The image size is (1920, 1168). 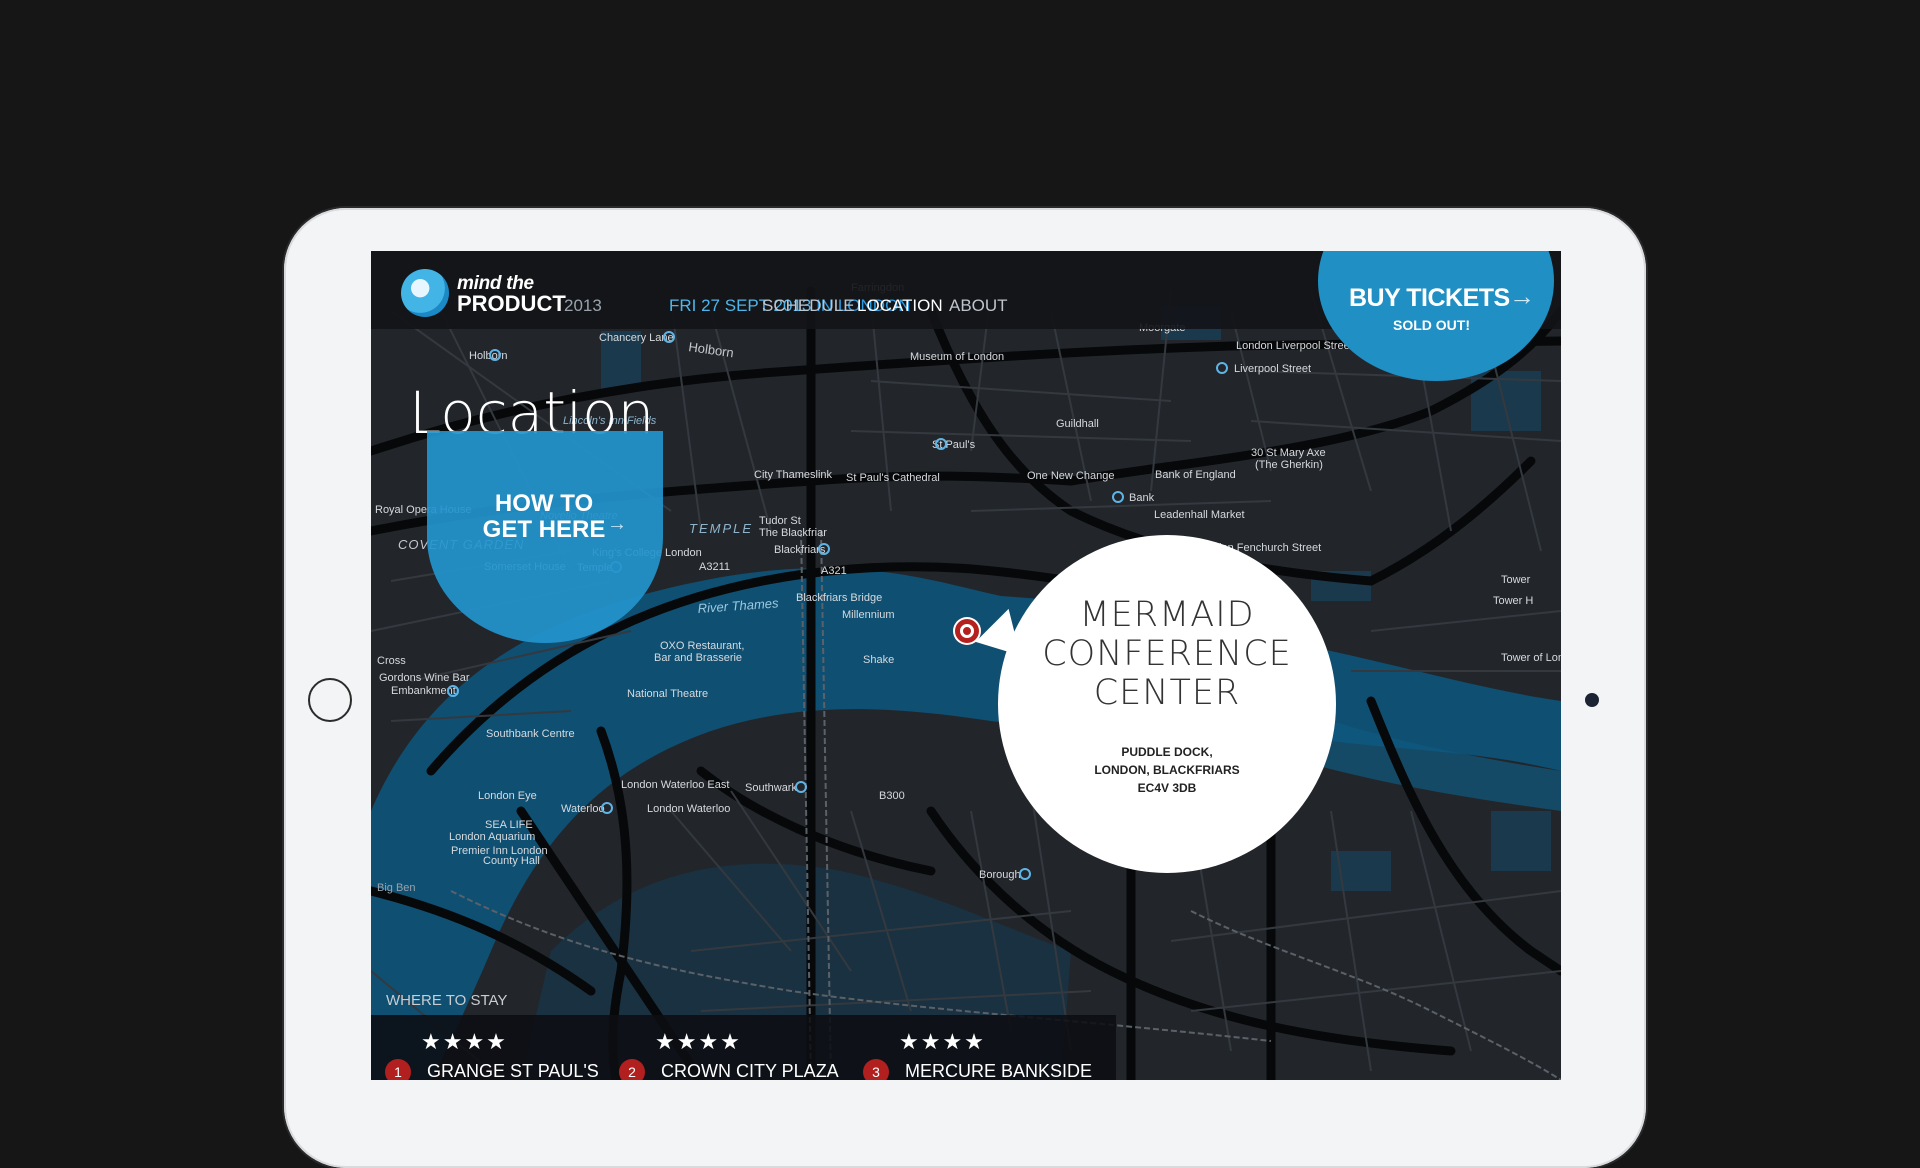 I want to click on svg-text: Southbank Centre, so click(x=530, y=734).